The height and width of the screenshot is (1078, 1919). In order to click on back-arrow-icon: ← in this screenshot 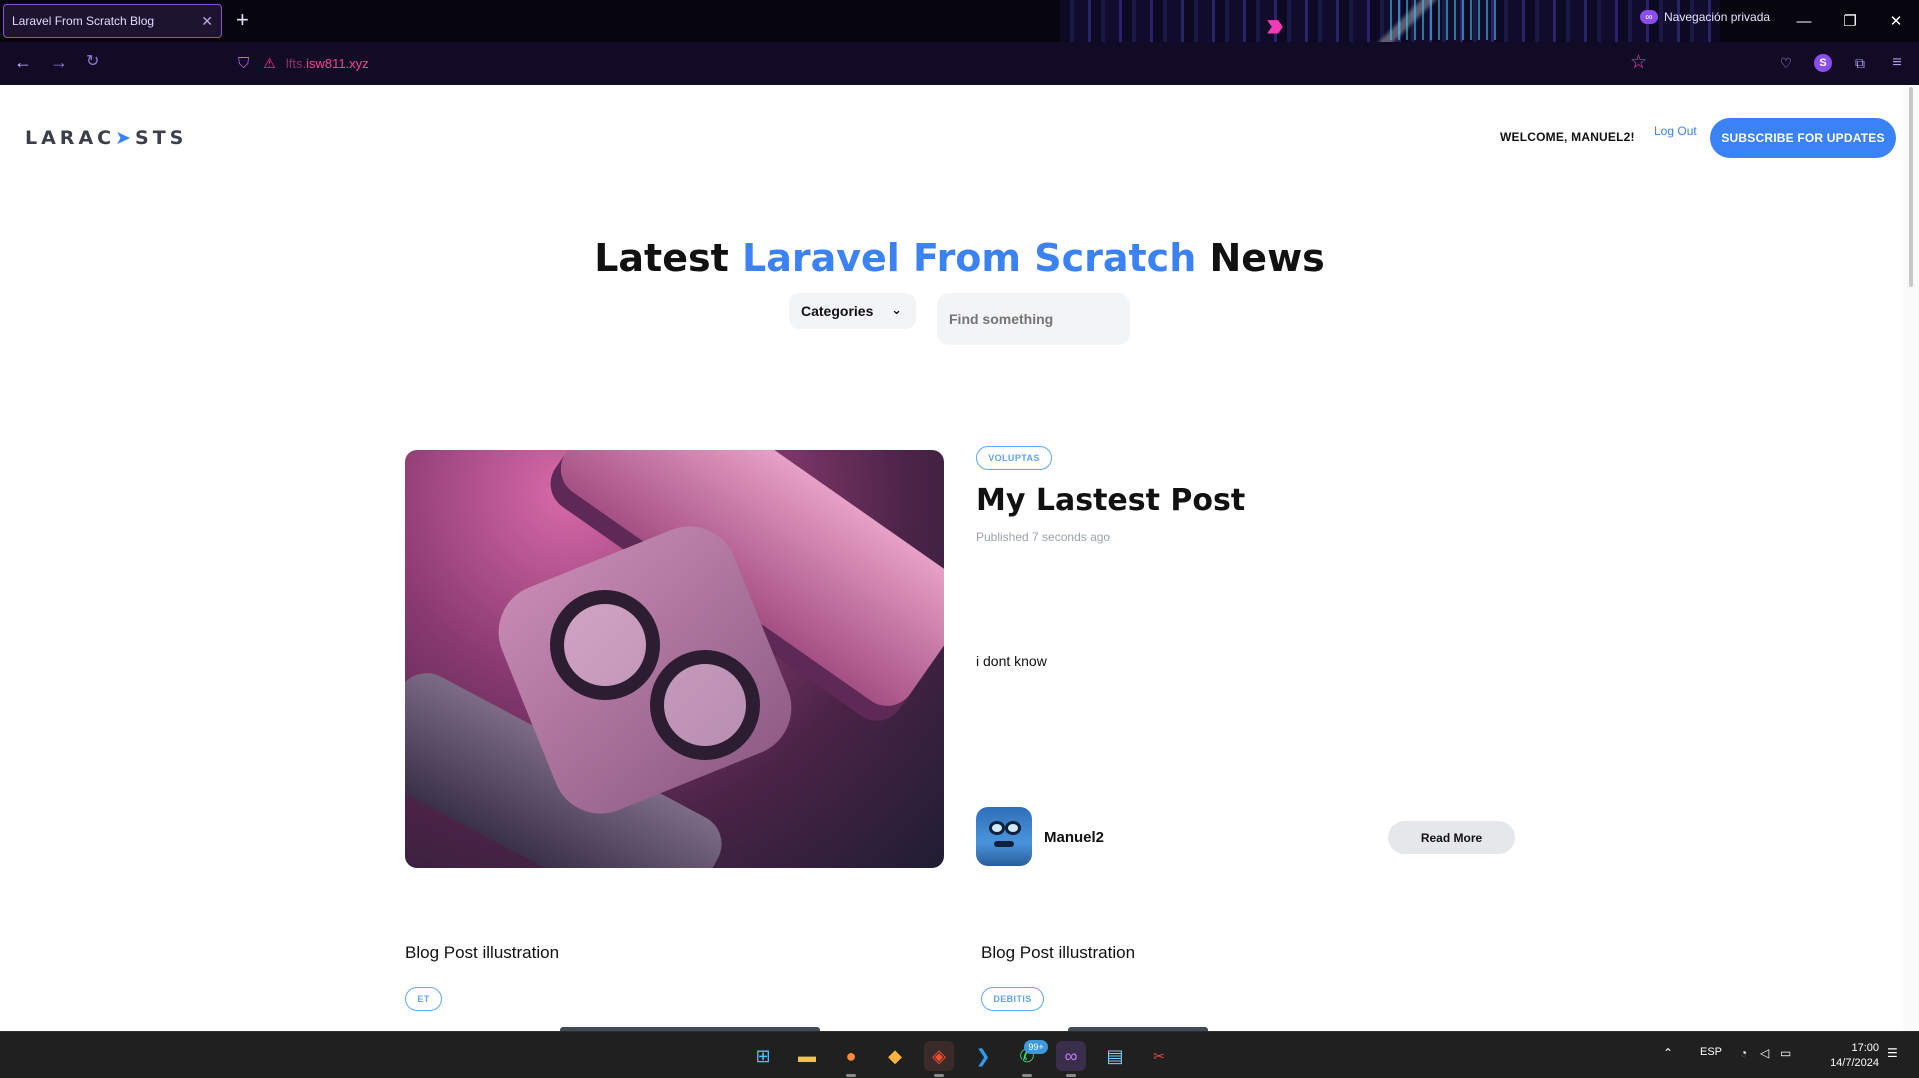, I will do `click(23, 62)`.